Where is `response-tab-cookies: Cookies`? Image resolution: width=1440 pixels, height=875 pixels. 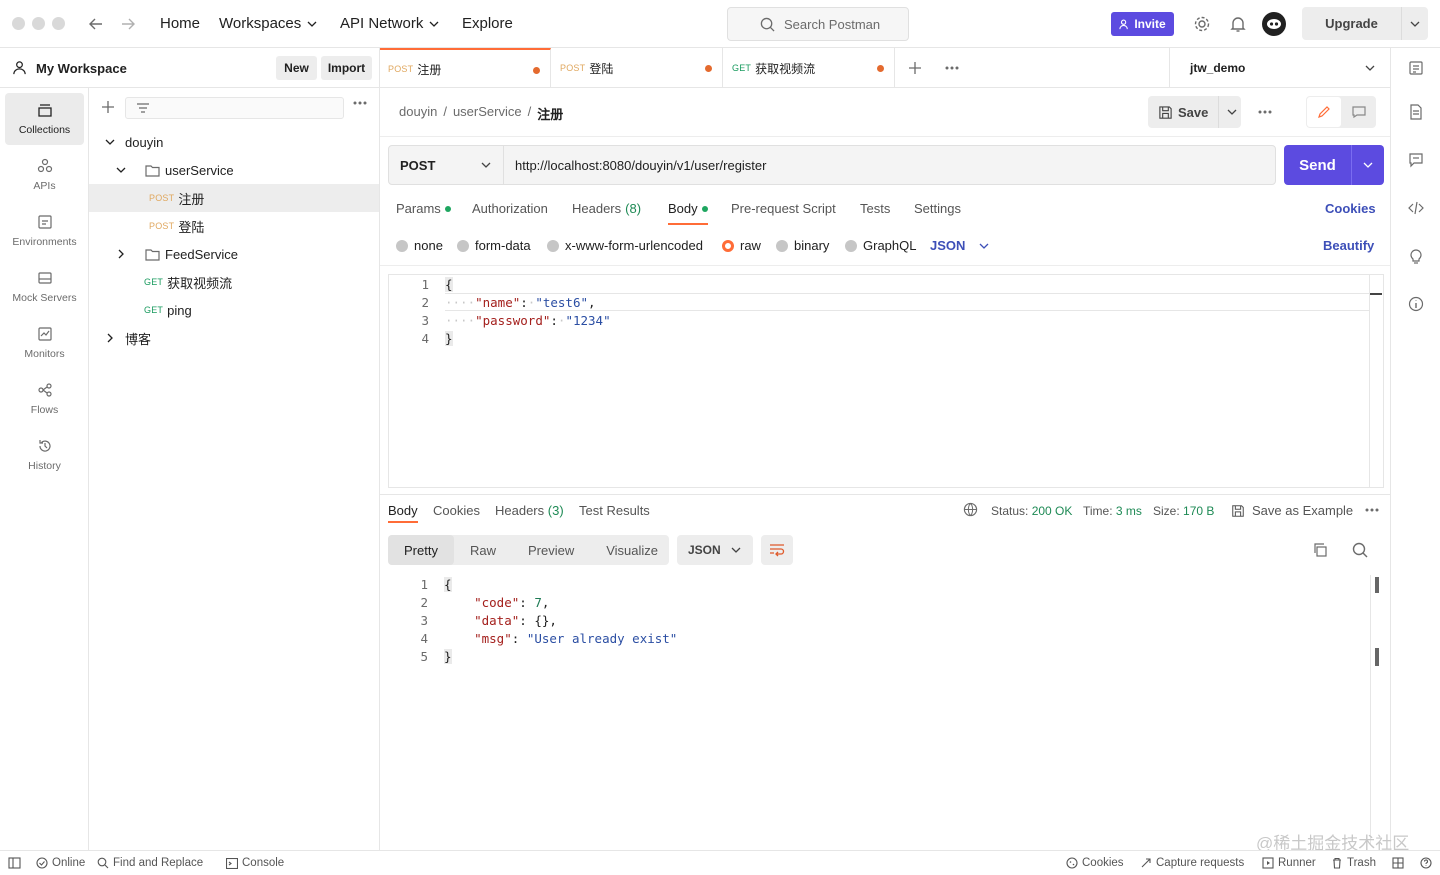 response-tab-cookies: Cookies is located at coordinates (456, 510).